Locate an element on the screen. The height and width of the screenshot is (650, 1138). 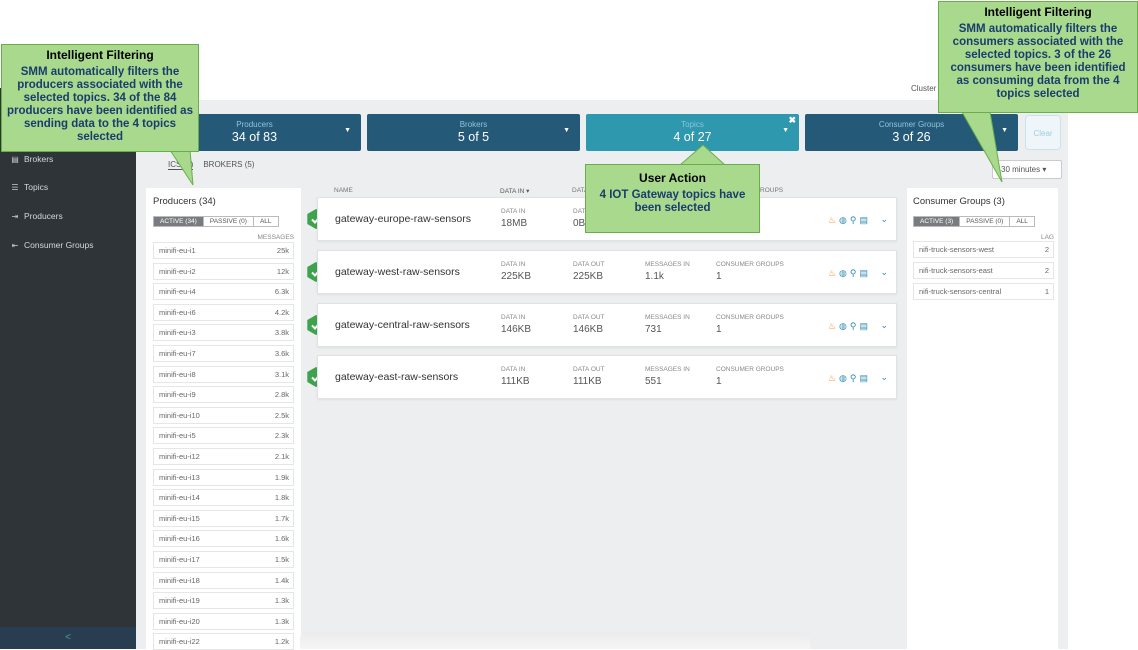
callout-body: 4 IOT Gateway topics have been selected is located at coordinates (672, 201).